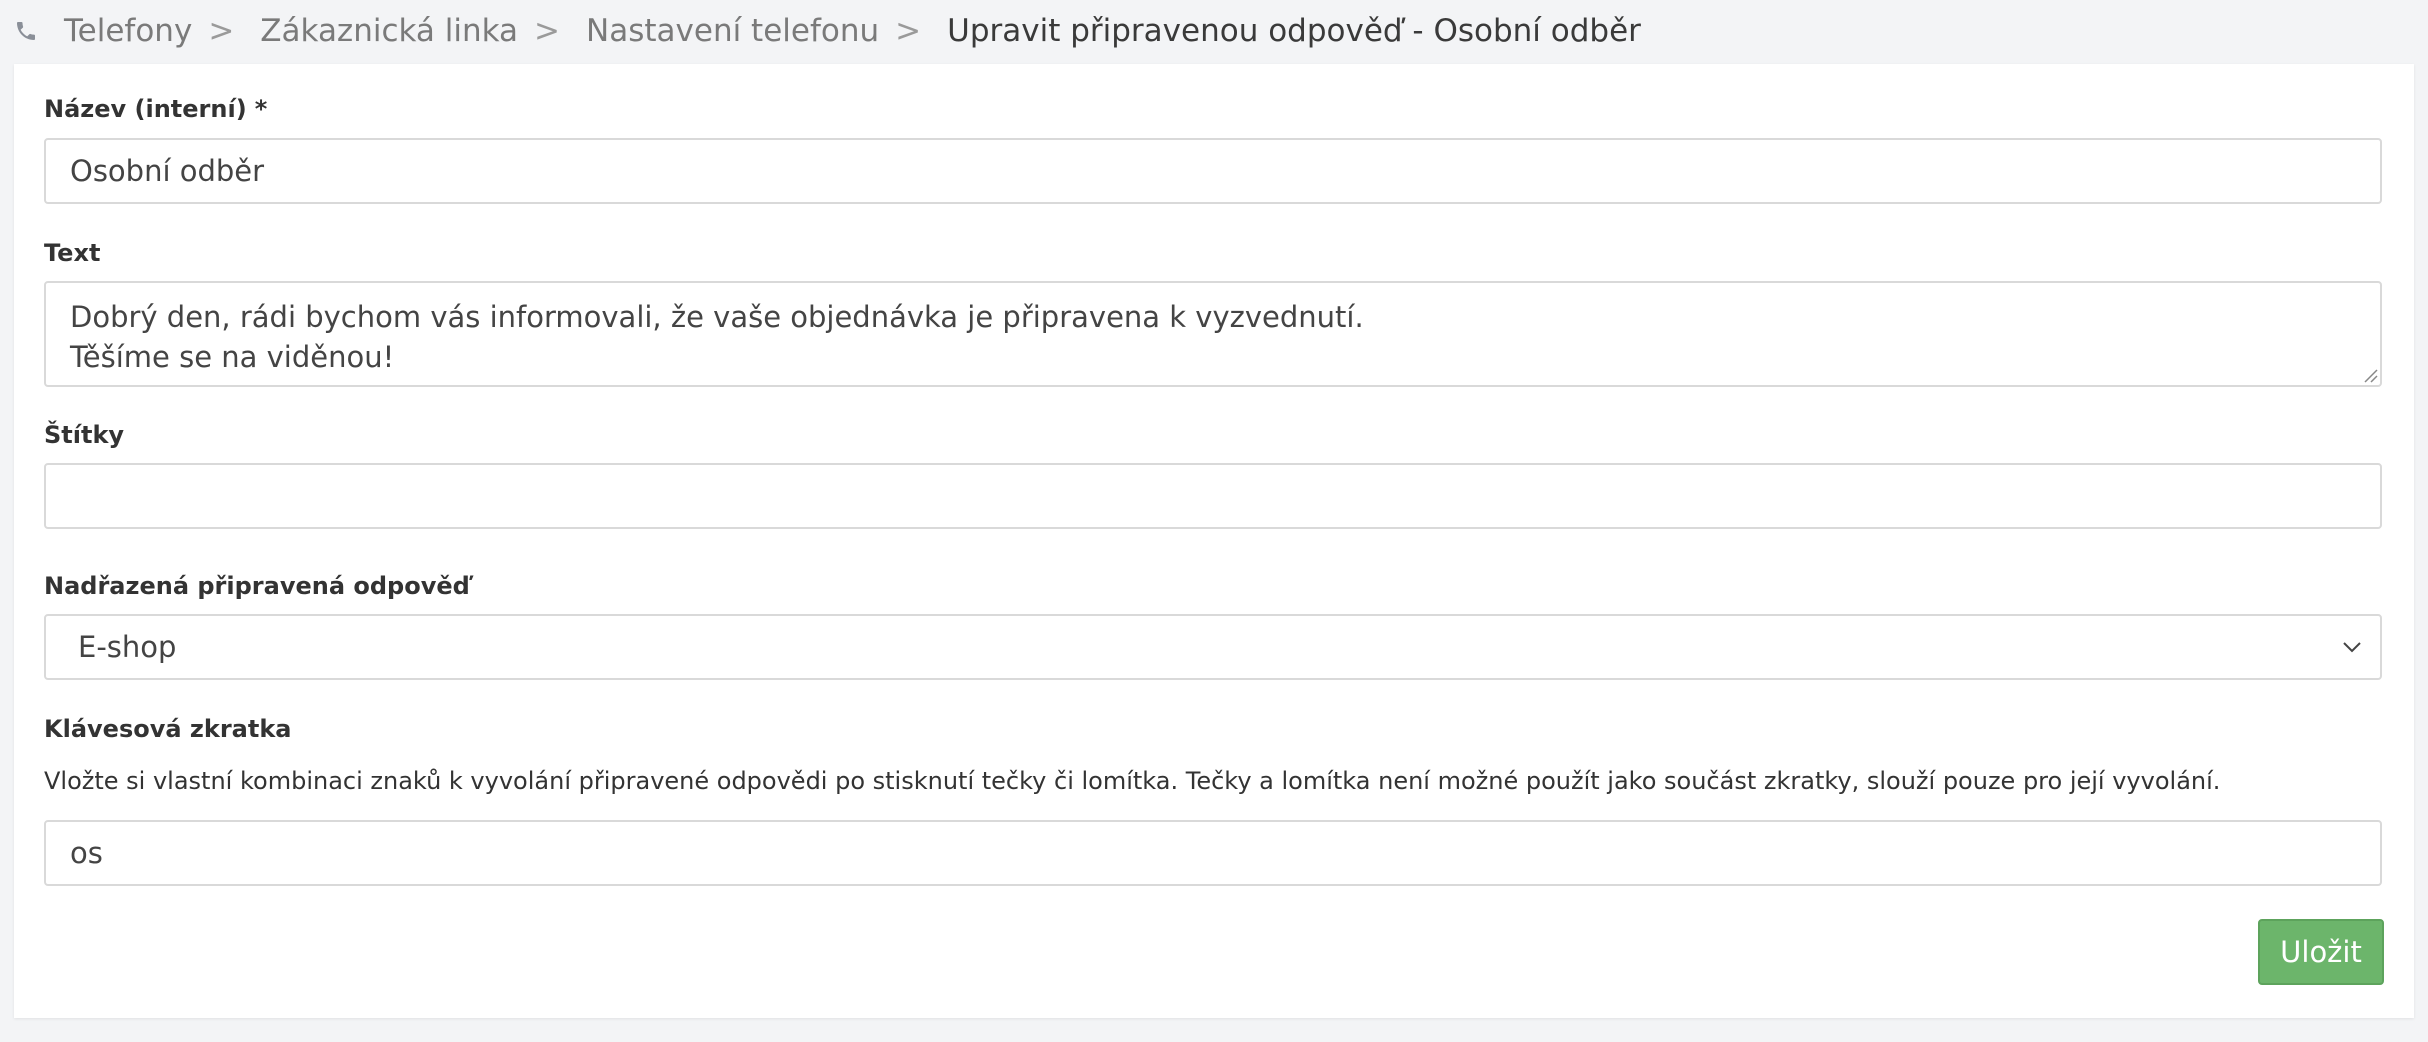 The height and width of the screenshot is (1042, 2428). I want to click on tags-input, so click(1213, 496).